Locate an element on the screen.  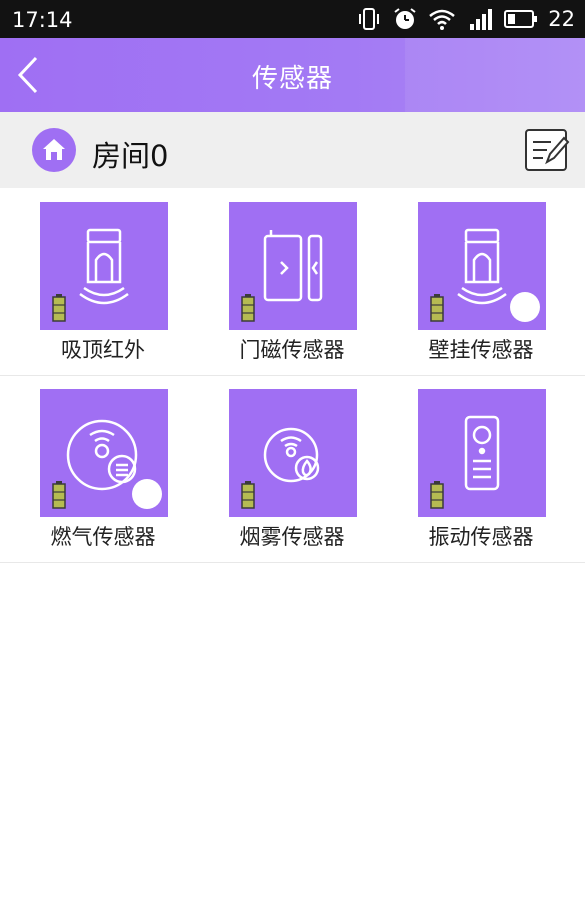
sensor-label: 吸顶红外 is located at coordinates (103, 350).